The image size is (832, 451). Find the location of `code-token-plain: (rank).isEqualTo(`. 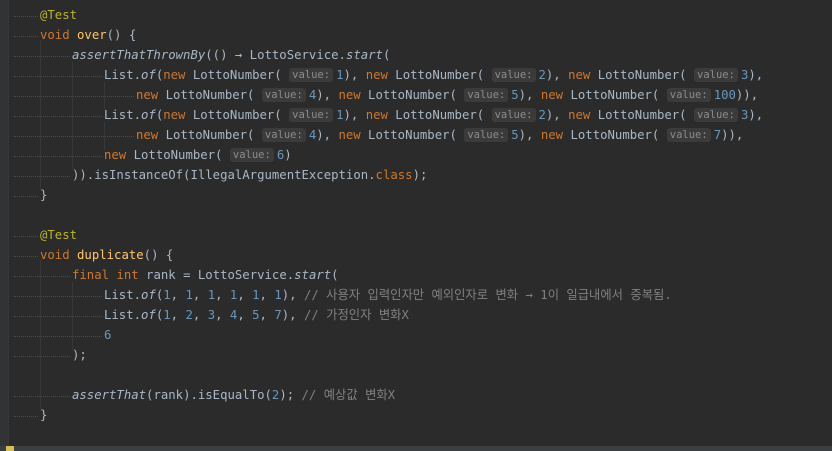

code-token-plain: (rank).isEqualTo( is located at coordinates (209, 395).